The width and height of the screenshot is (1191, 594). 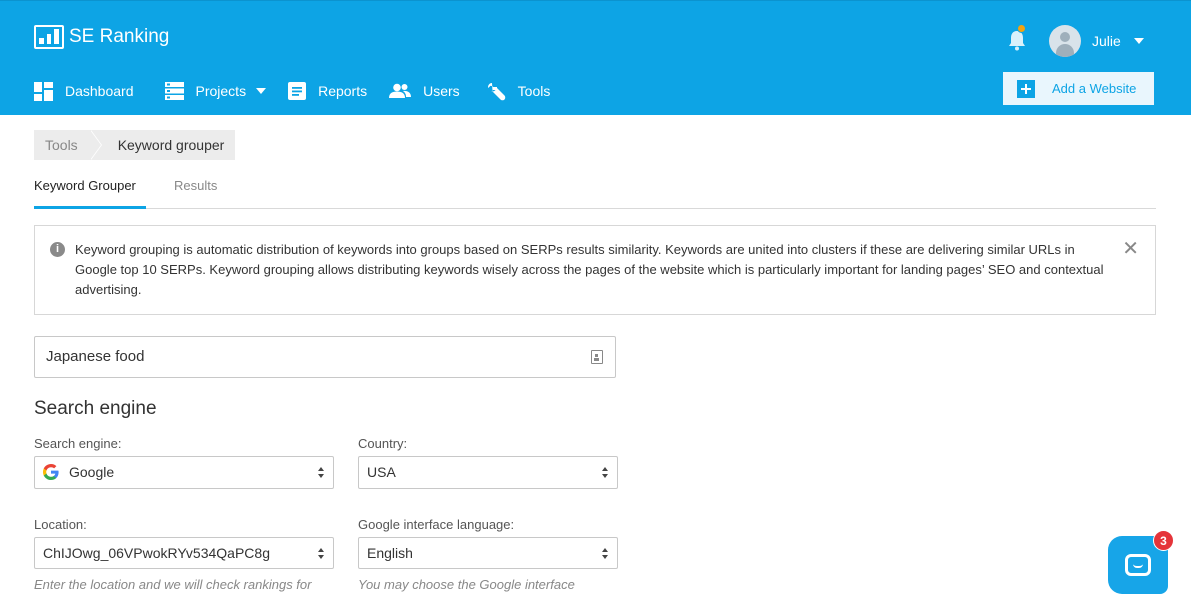 What do you see at coordinates (1130, 249) in the screenshot?
I see `close-icon: ✕` at bounding box center [1130, 249].